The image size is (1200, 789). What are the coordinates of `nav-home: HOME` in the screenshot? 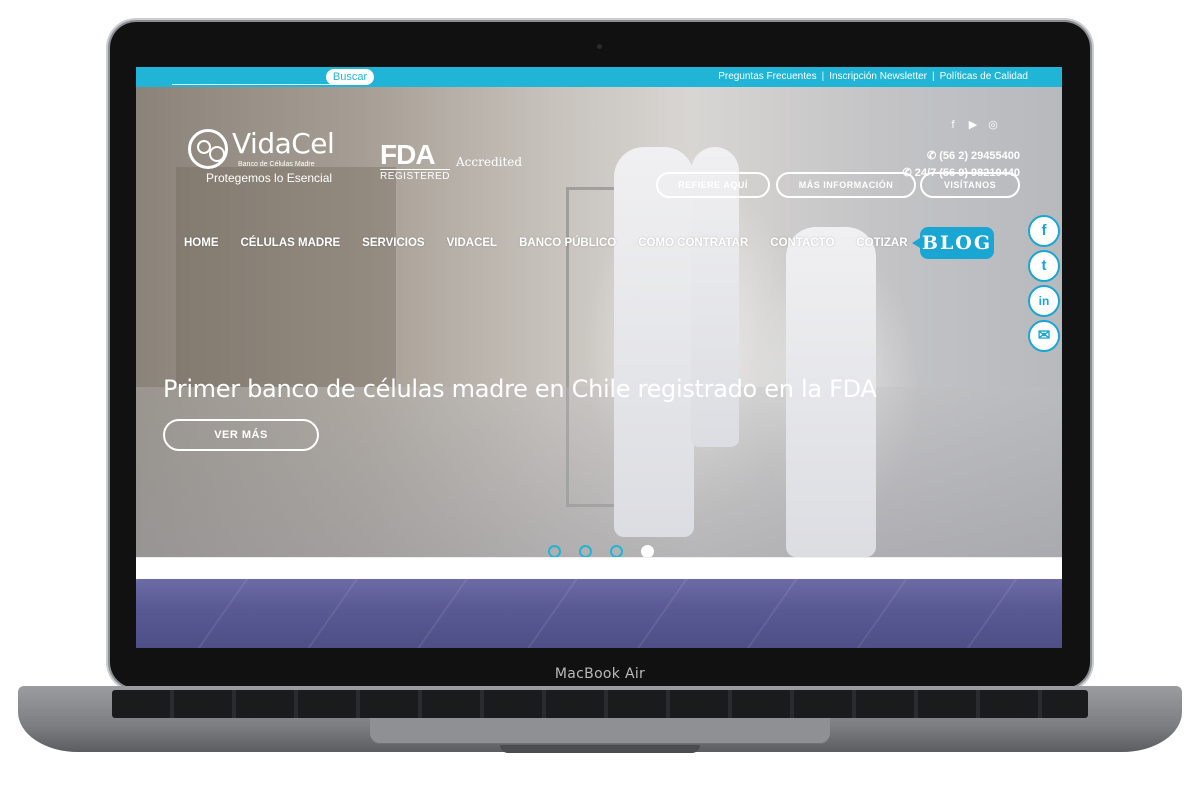 It's located at (201, 243).